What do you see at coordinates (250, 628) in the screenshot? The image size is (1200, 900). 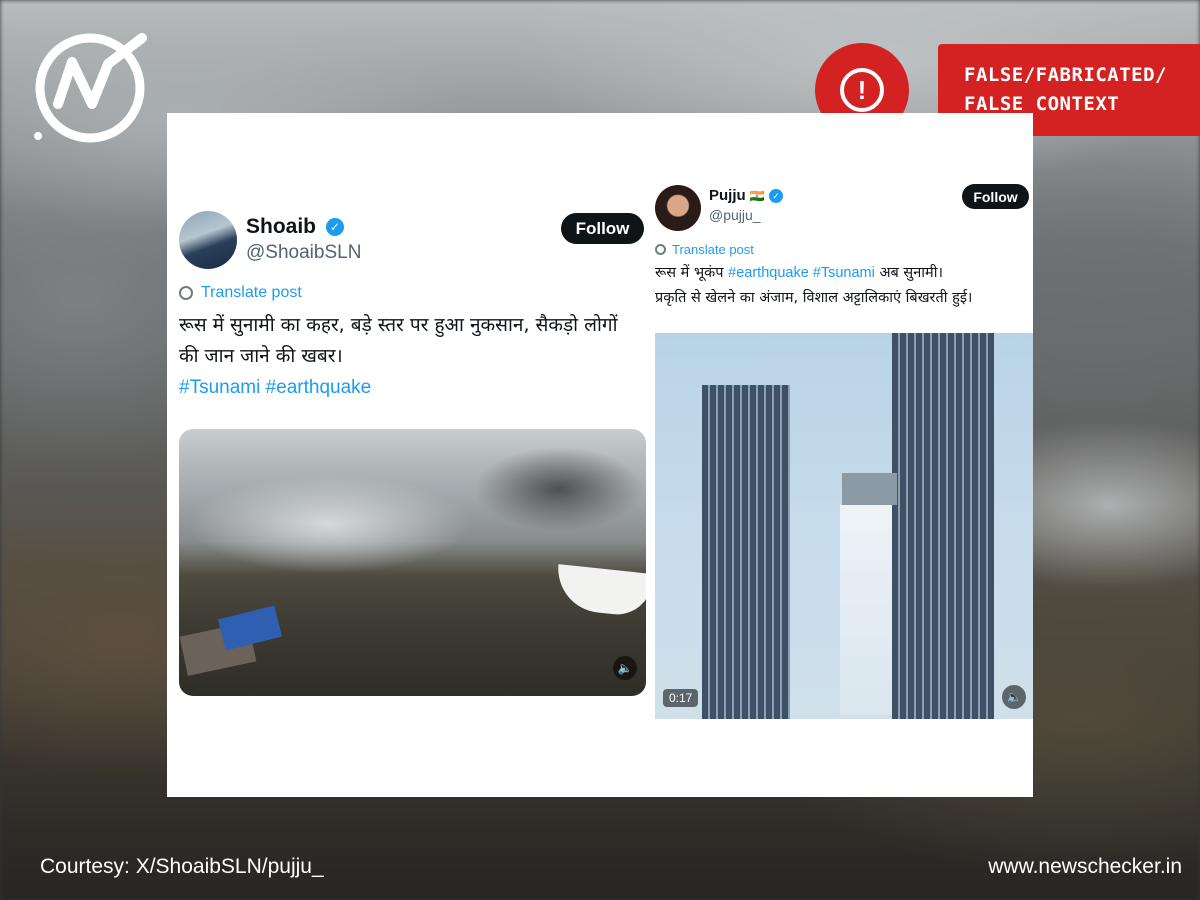 I see `debris` at bounding box center [250, 628].